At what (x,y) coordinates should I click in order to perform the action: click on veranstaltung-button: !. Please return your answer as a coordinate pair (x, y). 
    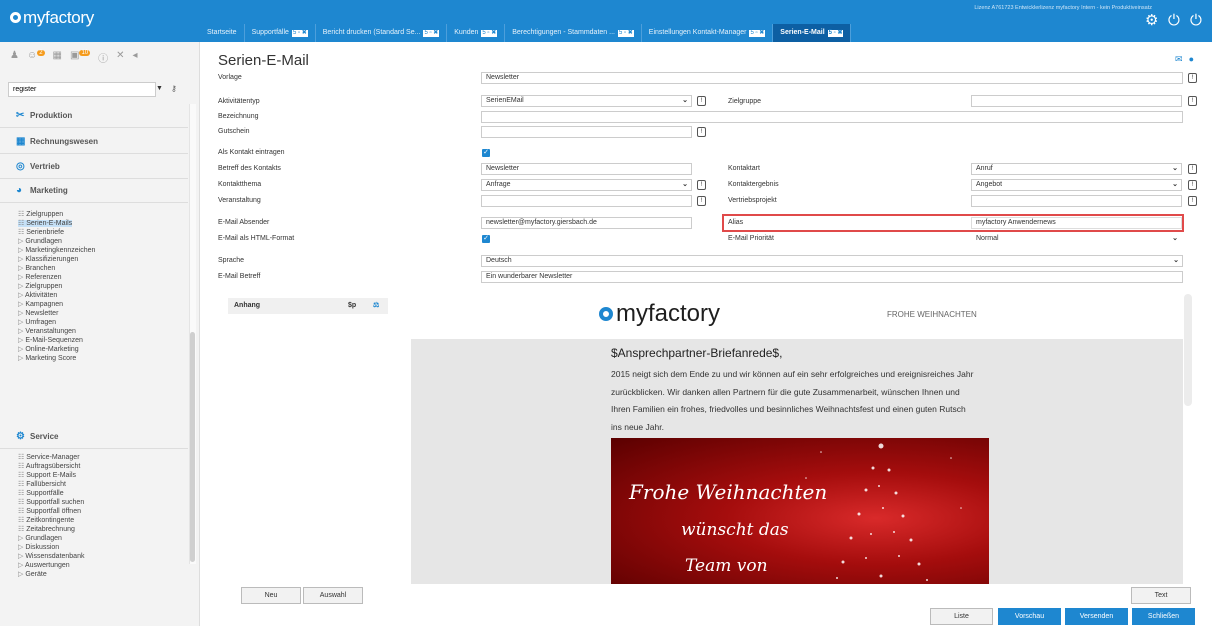
    Looking at the image, I should click on (701, 201).